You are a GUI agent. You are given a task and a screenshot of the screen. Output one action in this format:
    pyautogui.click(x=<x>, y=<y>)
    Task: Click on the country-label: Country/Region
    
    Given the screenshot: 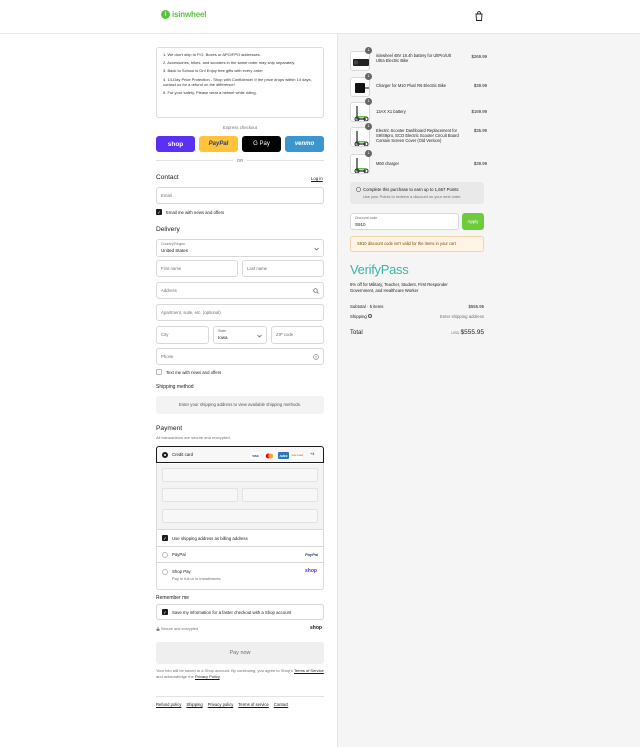 What is the action you would take?
    pyautogui.click(x=173, y=244)
    